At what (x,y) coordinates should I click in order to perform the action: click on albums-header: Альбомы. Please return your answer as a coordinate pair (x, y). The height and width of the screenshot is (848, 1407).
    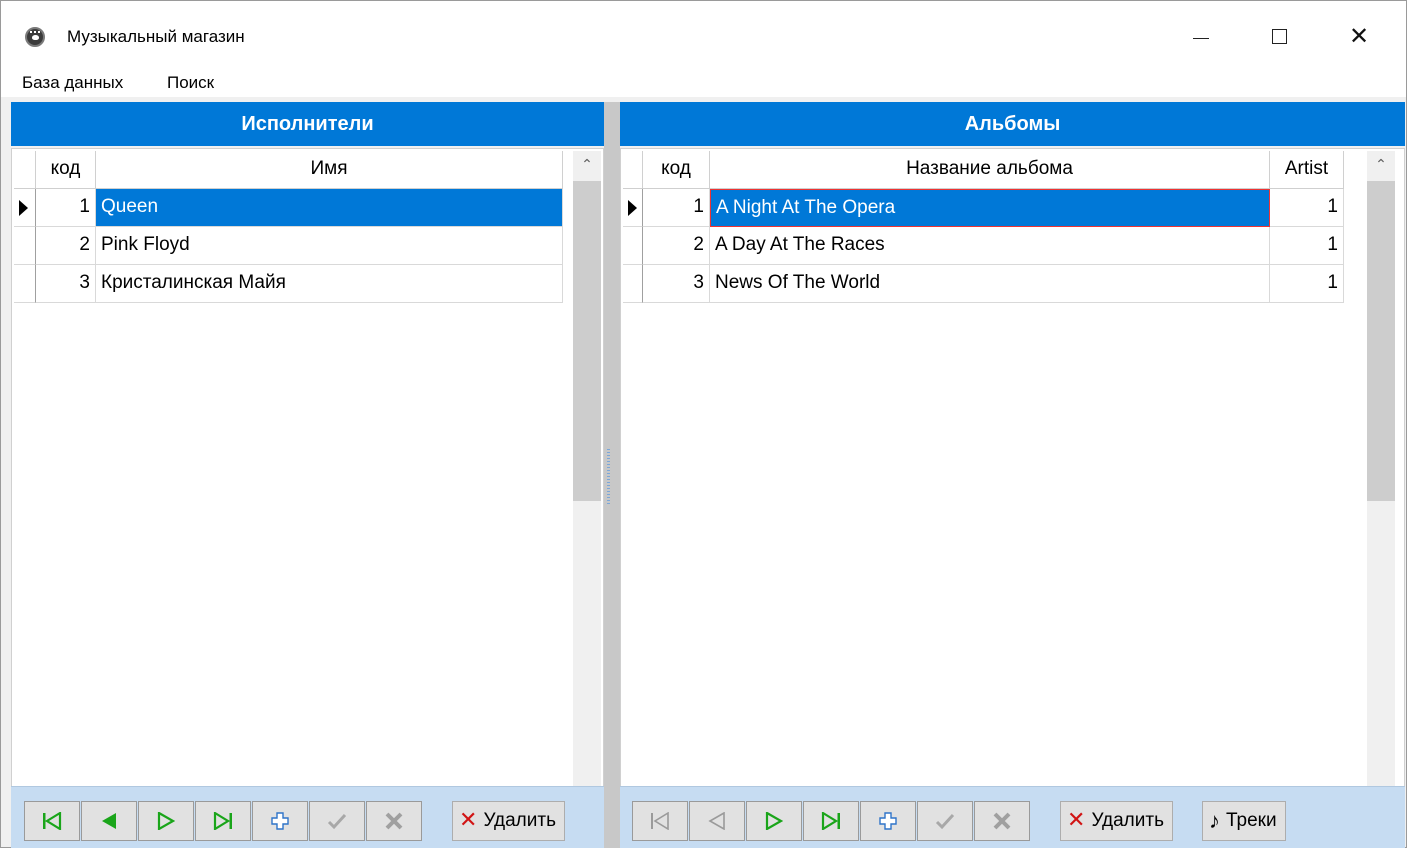
    Looking at the image, I should click on (1012, 124).